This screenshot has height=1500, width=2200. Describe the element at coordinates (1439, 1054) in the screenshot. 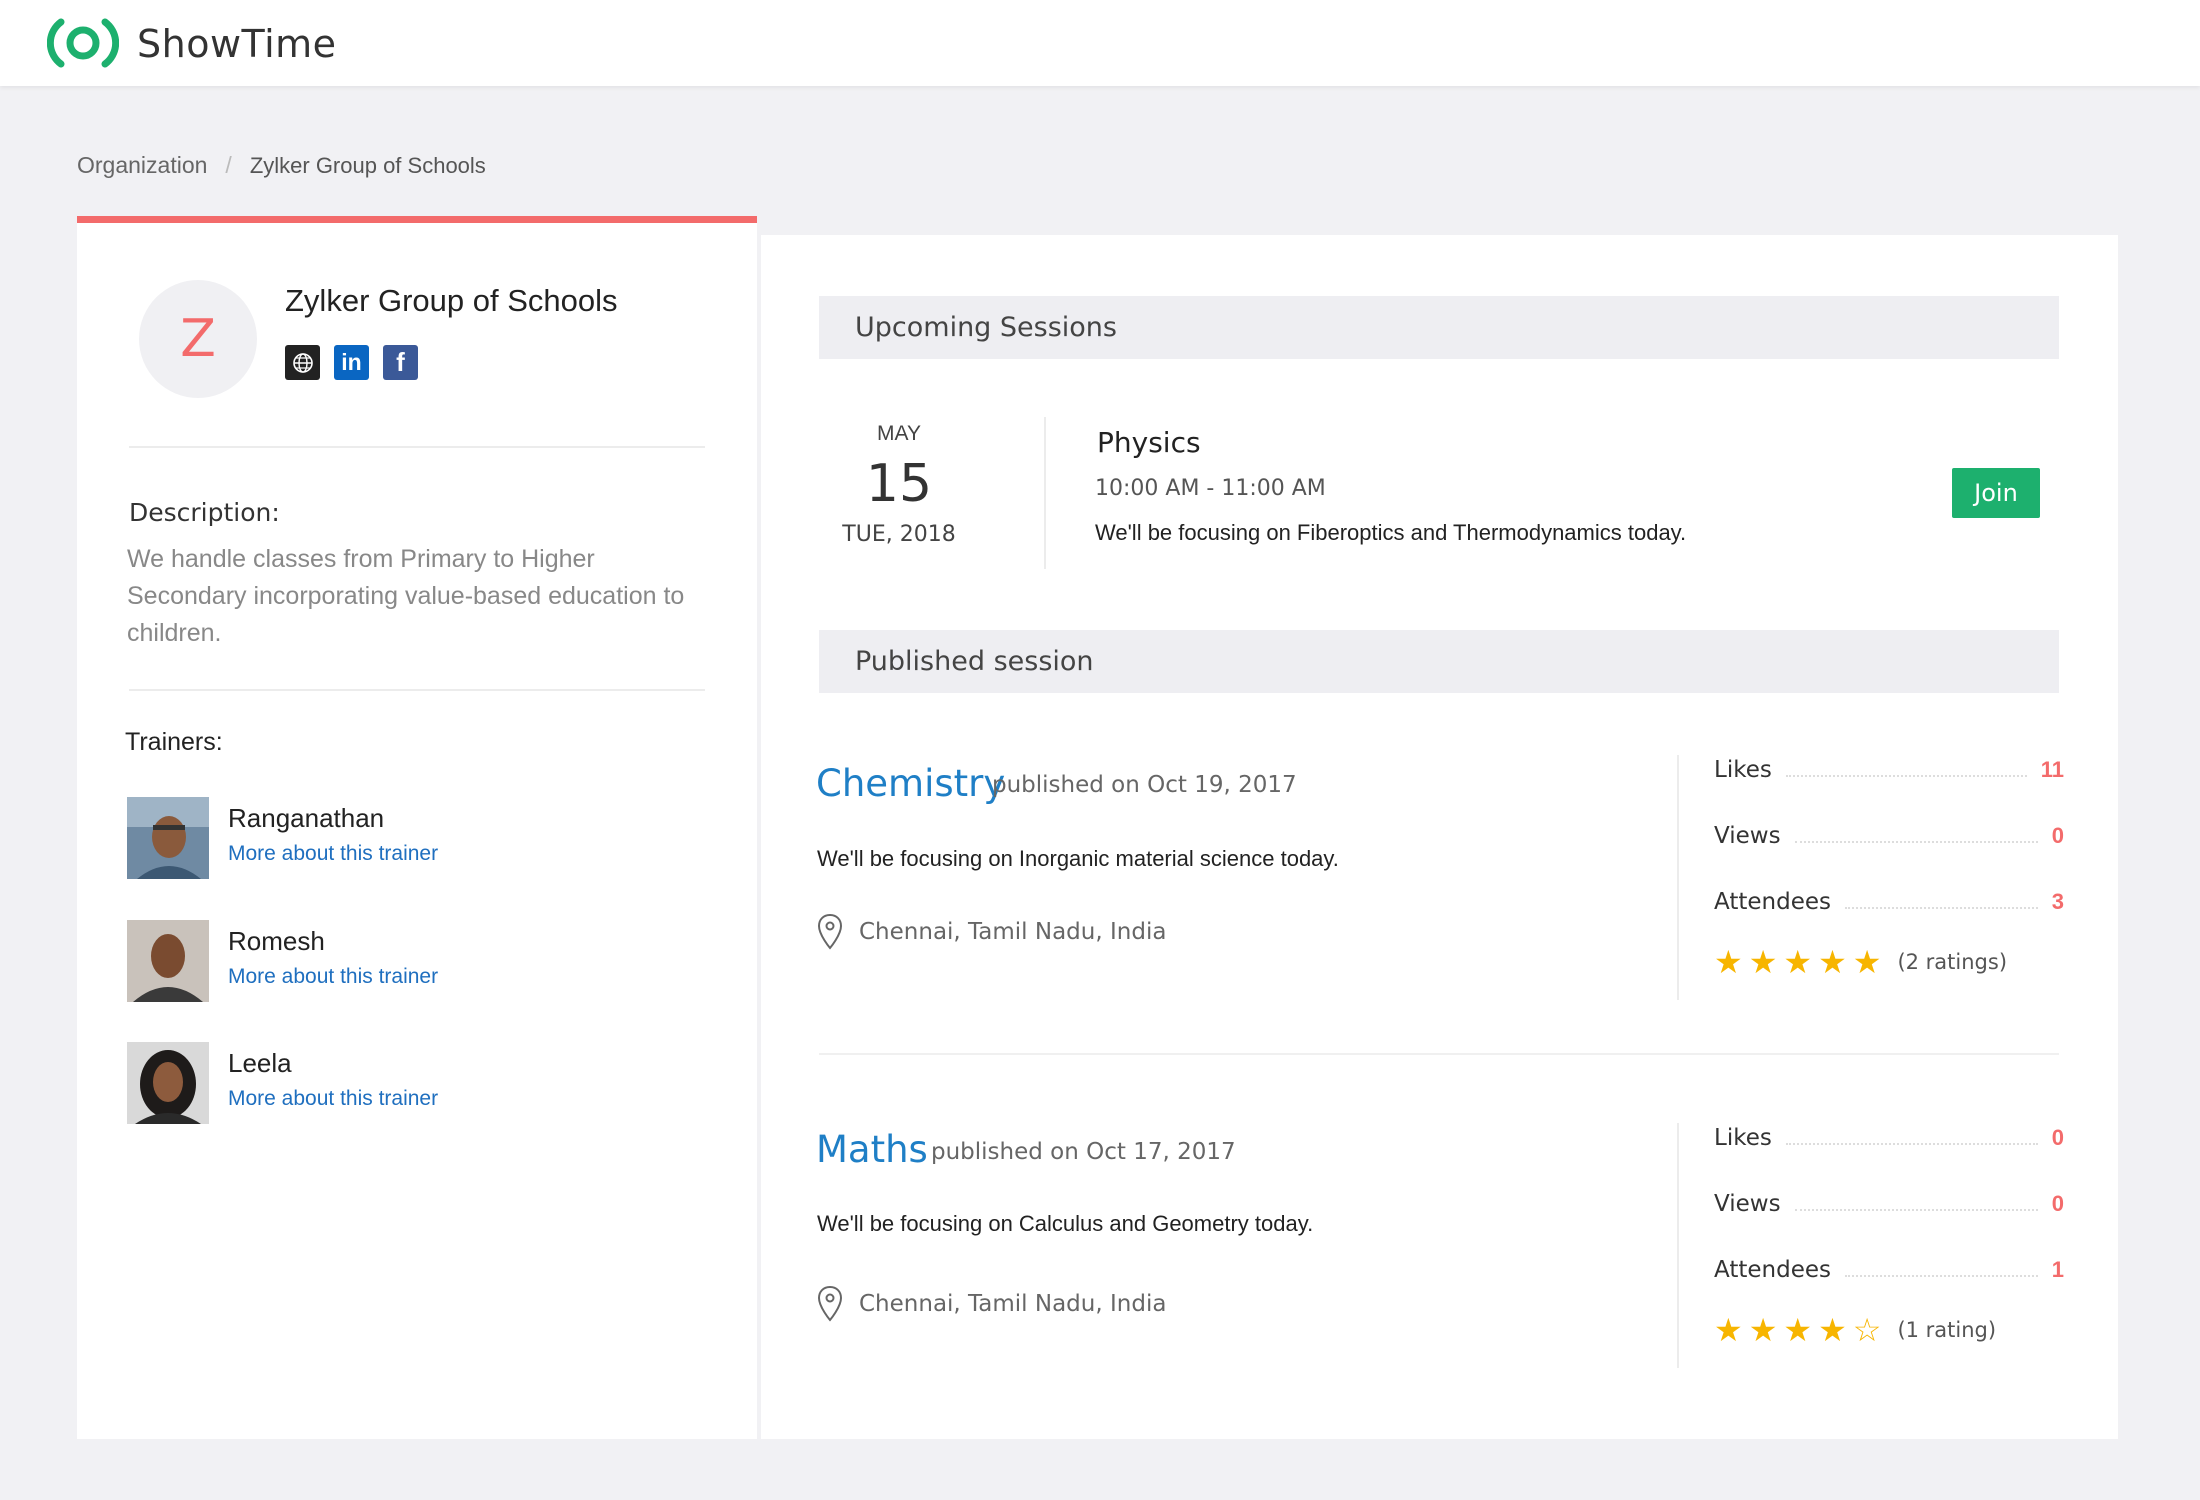

I see `session-separator` at that location.